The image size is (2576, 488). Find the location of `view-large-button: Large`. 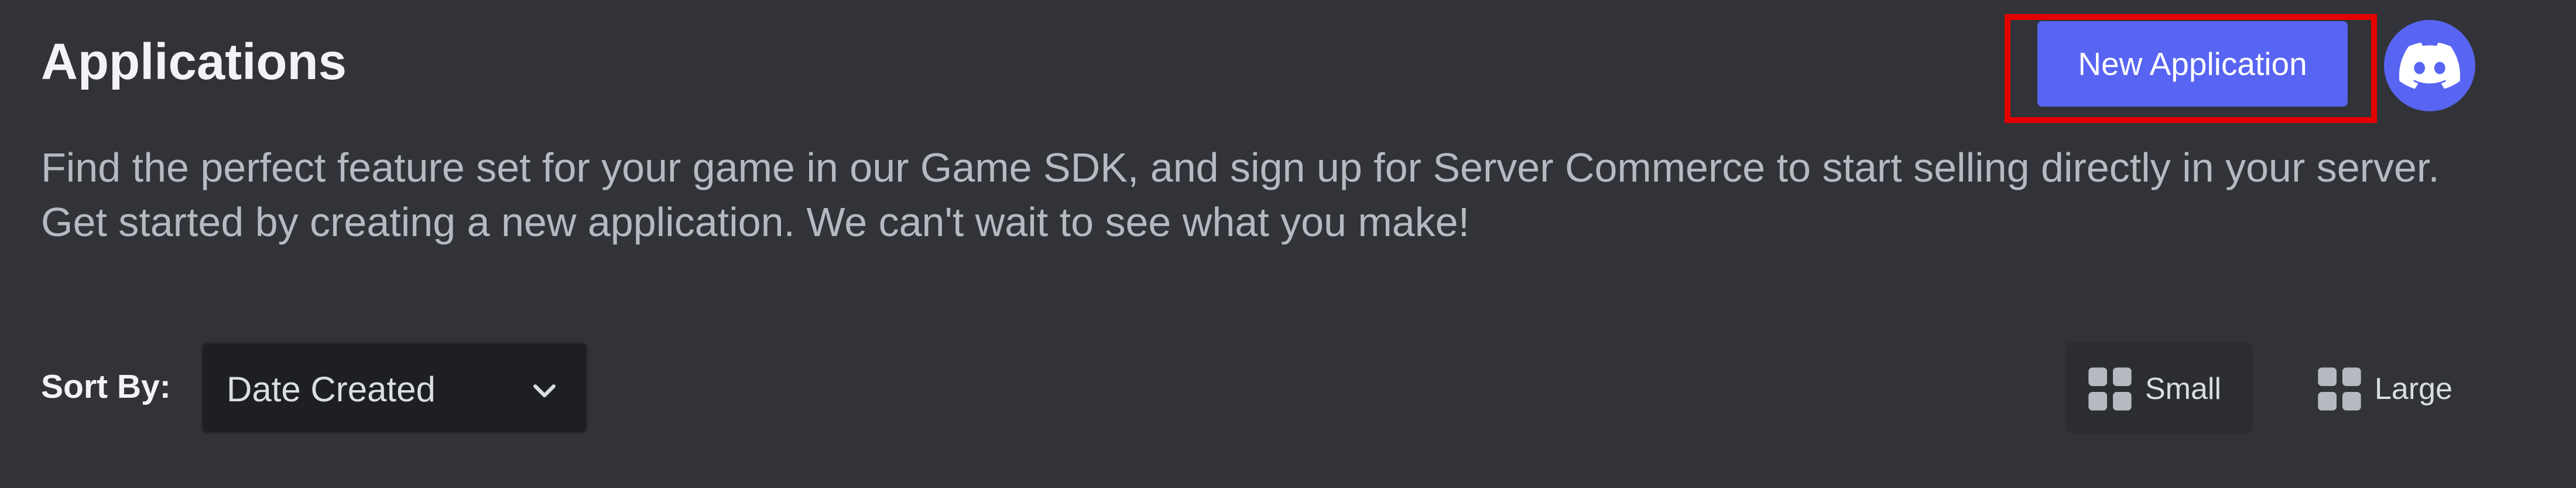

view-large-button: Large is located at coordinates (2388, 388).